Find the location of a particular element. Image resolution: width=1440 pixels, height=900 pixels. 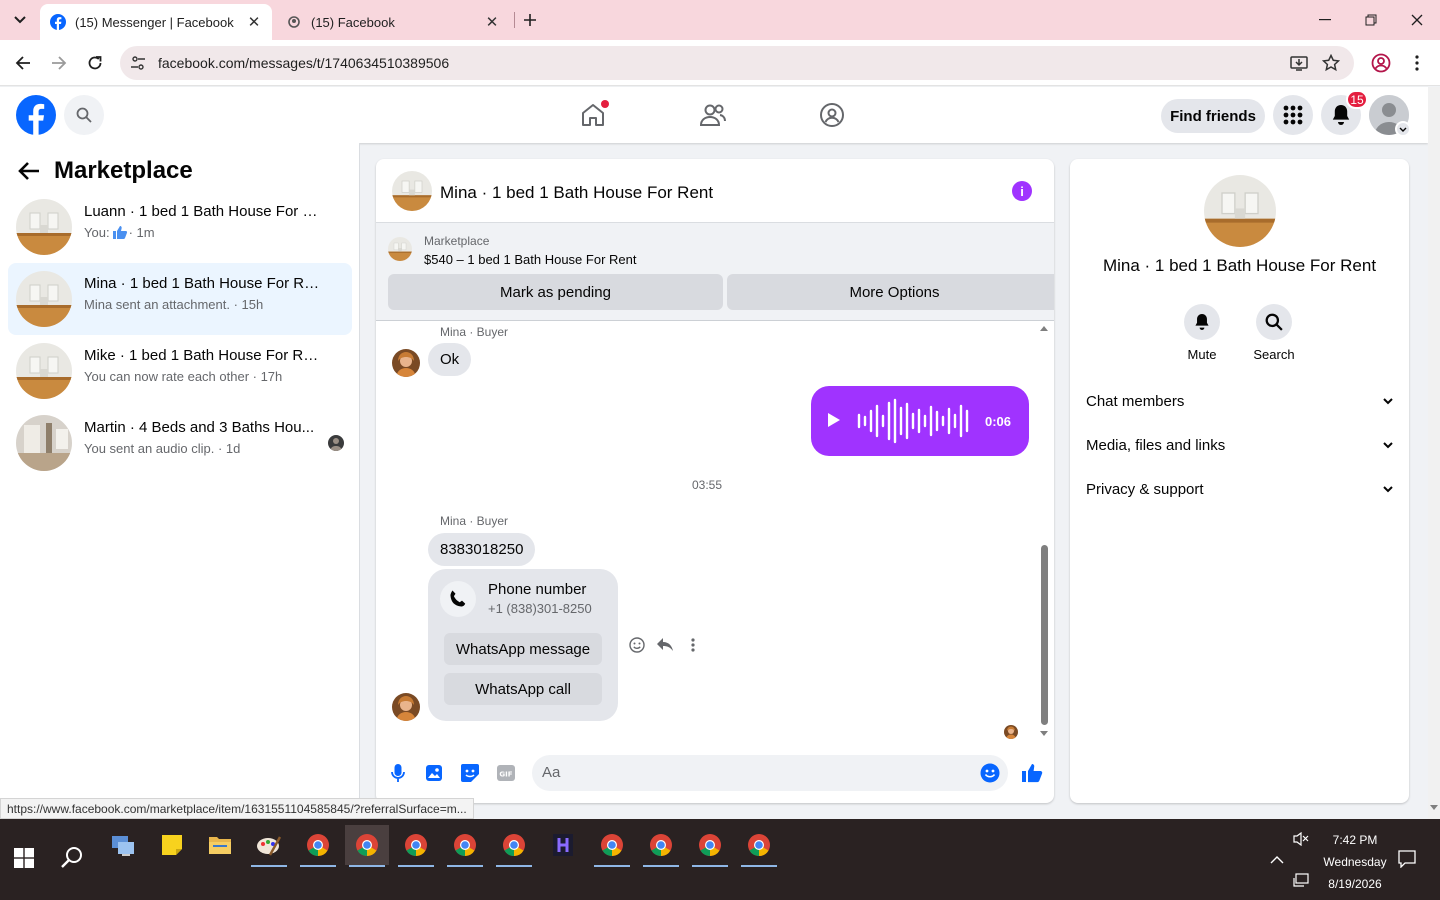

taskbar-app-paint is located at coordinates (269, 846).